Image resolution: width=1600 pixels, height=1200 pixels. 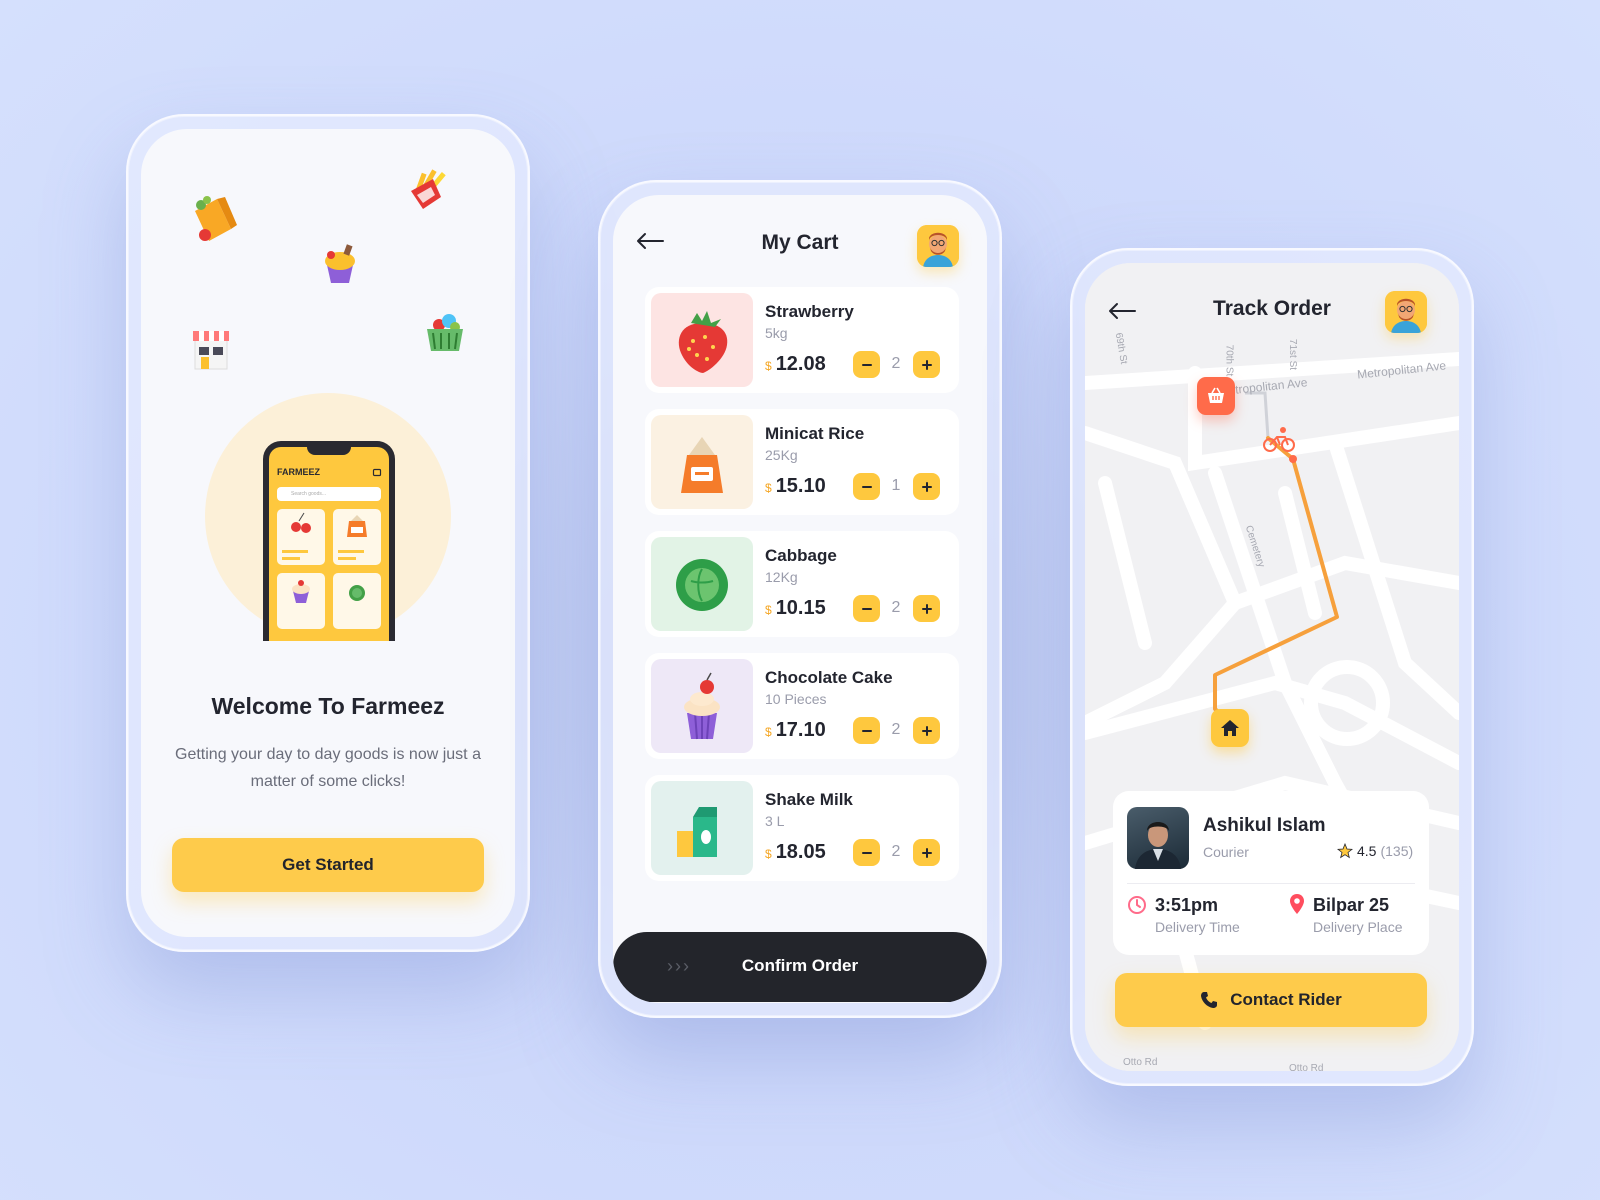 What do you see at coordinates (1351, 905) in the screenshot?
I see `delivery-place-value: Bilpar 25` at bounding box center [1351, 905].